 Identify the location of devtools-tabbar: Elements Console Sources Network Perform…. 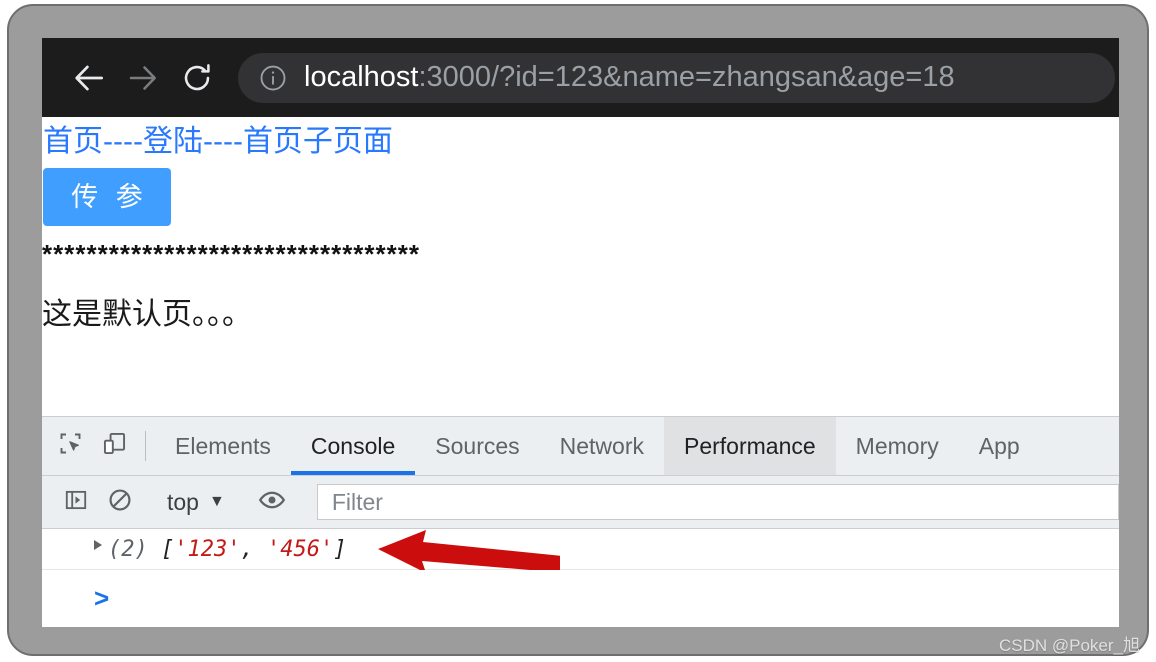
(580, 446).